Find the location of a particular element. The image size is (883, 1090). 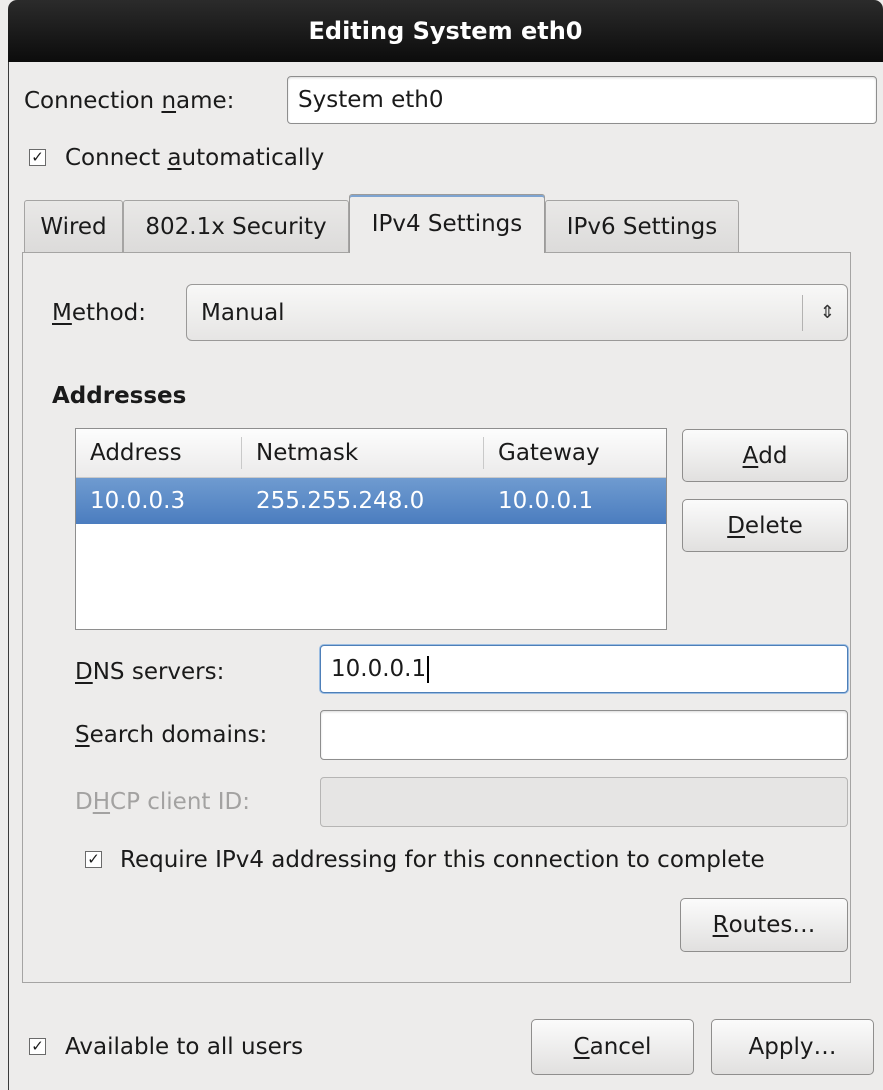

tab-wired-label: Wired is located at coordinates (73, 226).